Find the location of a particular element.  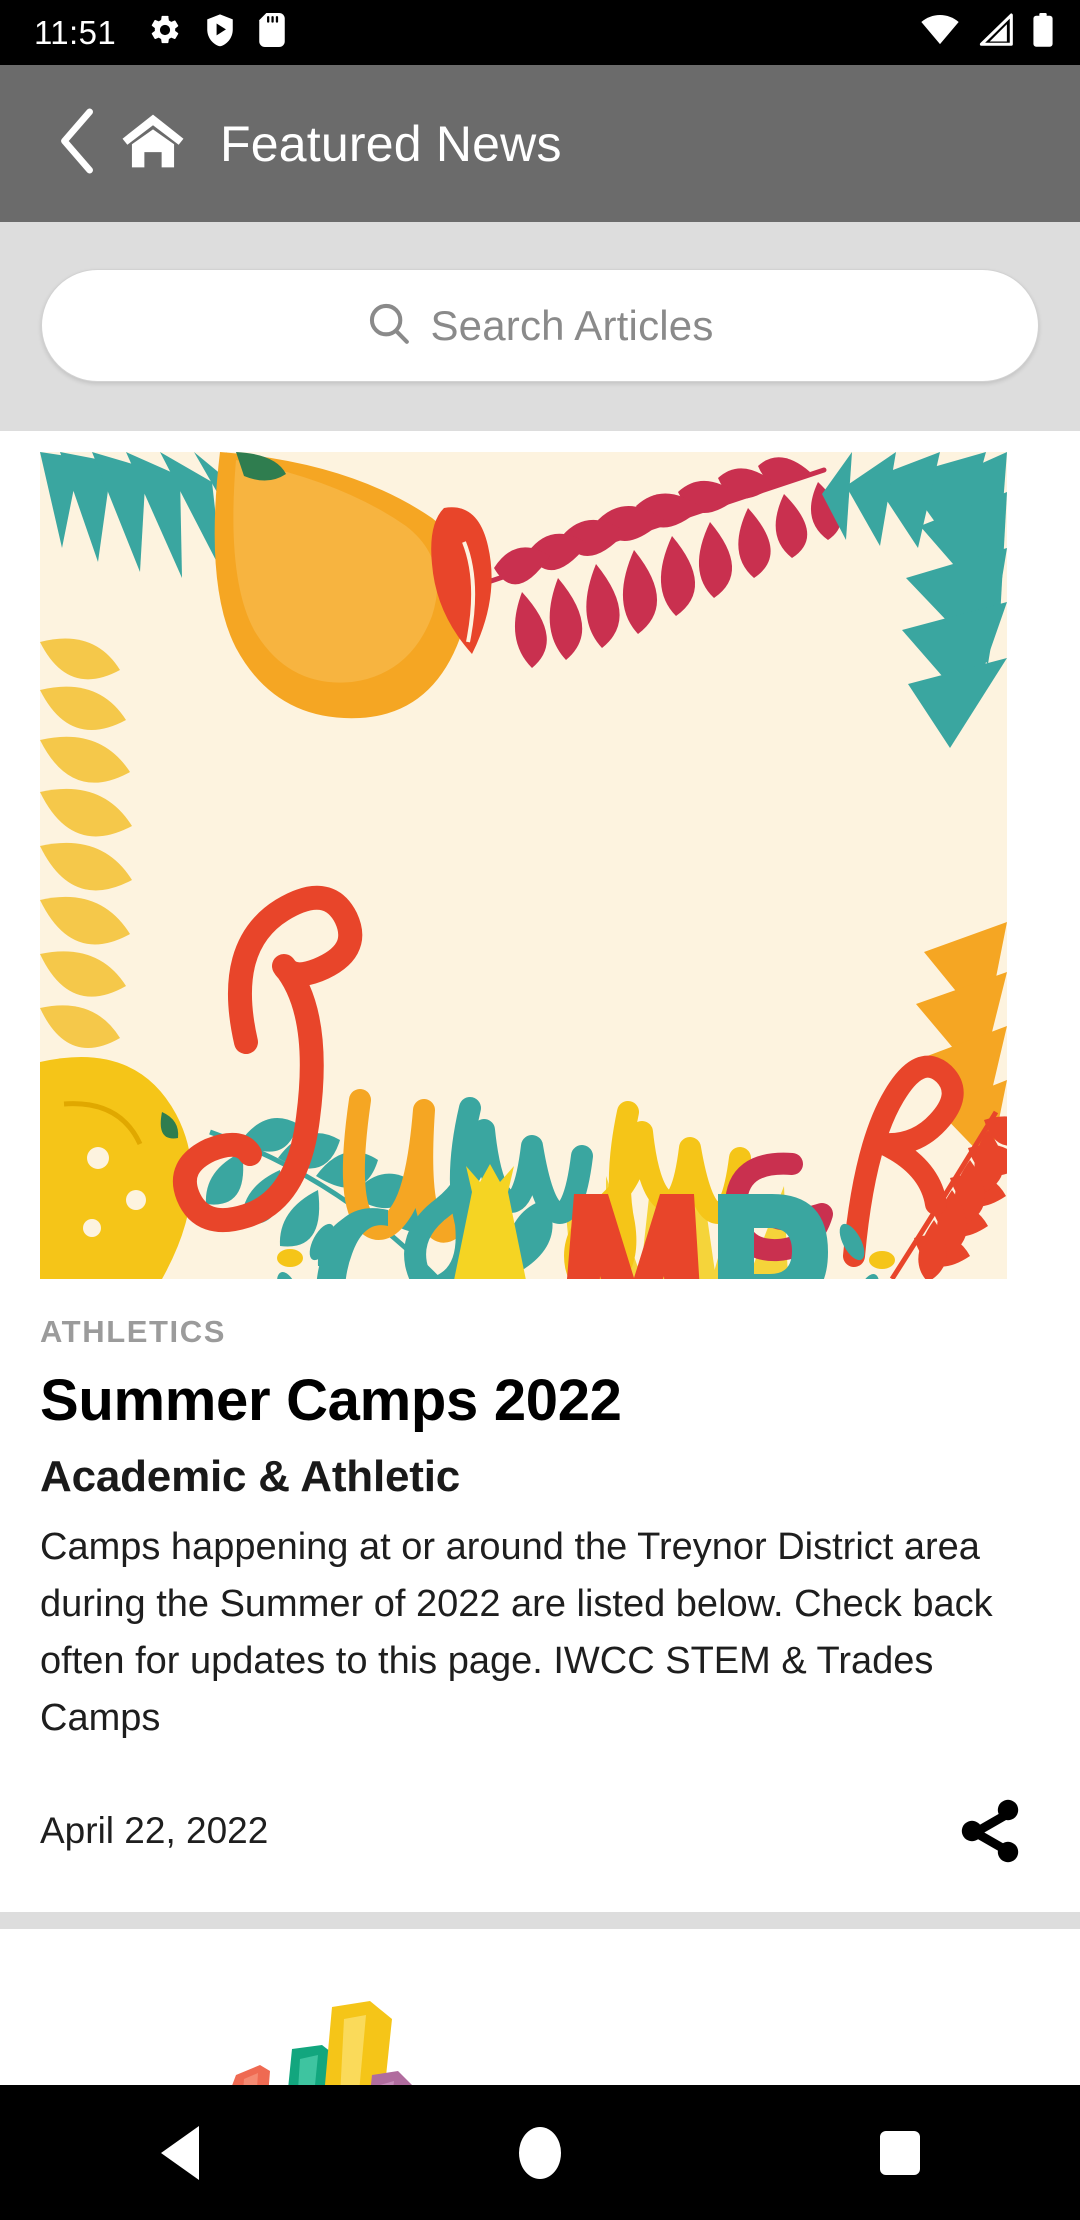

status-bar-notification-icons is located at coordinates (217, 32).